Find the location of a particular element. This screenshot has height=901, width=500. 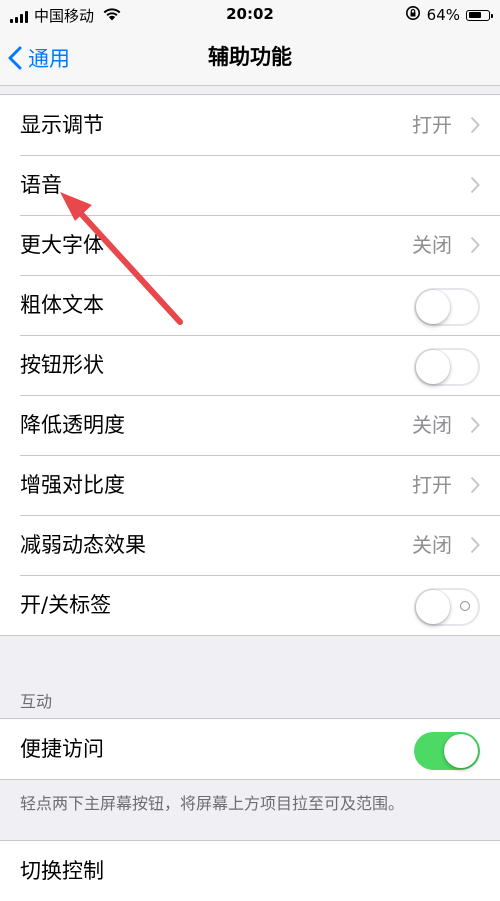

battery-fill is located at coordinates (474, 15).